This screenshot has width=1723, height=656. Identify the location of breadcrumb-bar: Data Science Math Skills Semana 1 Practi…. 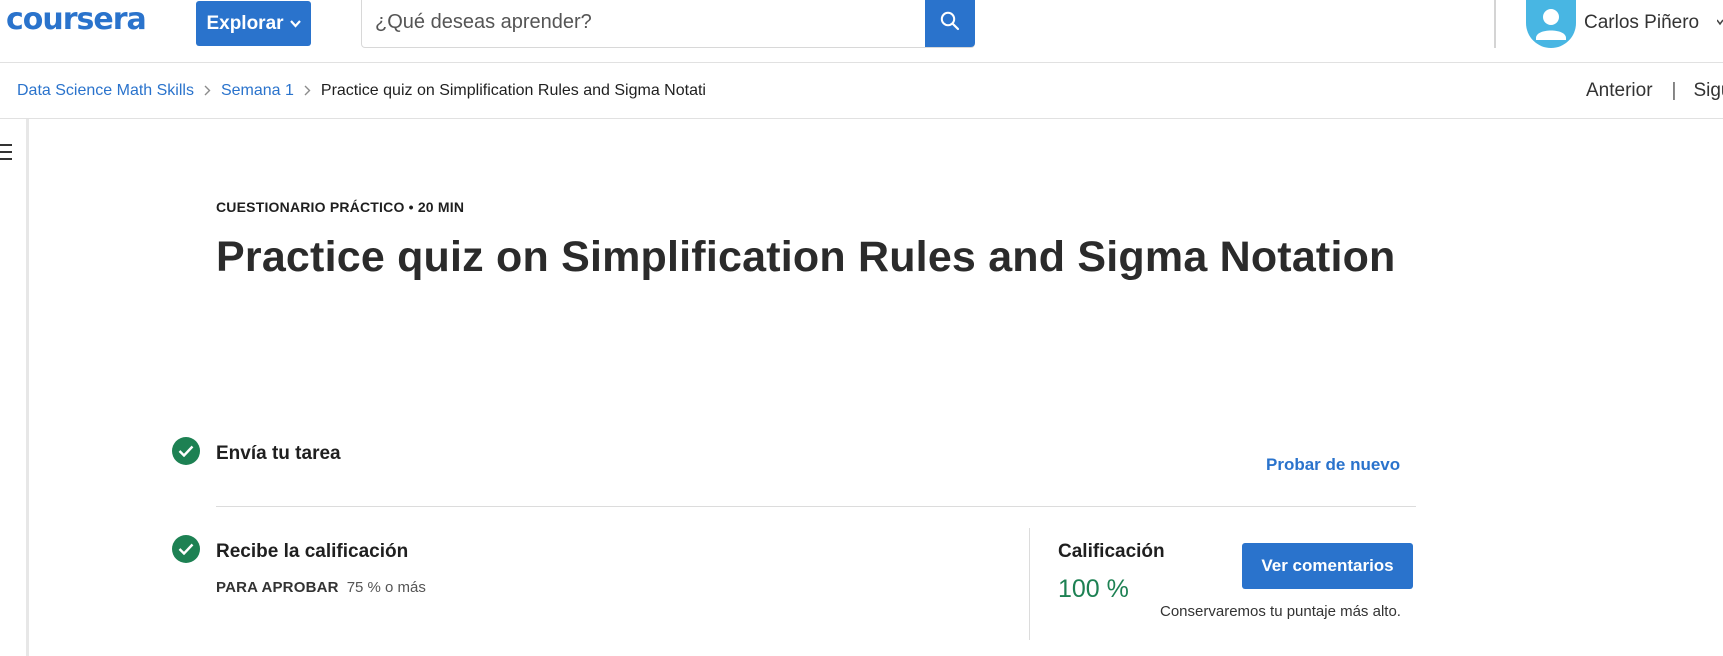
(861, 91).